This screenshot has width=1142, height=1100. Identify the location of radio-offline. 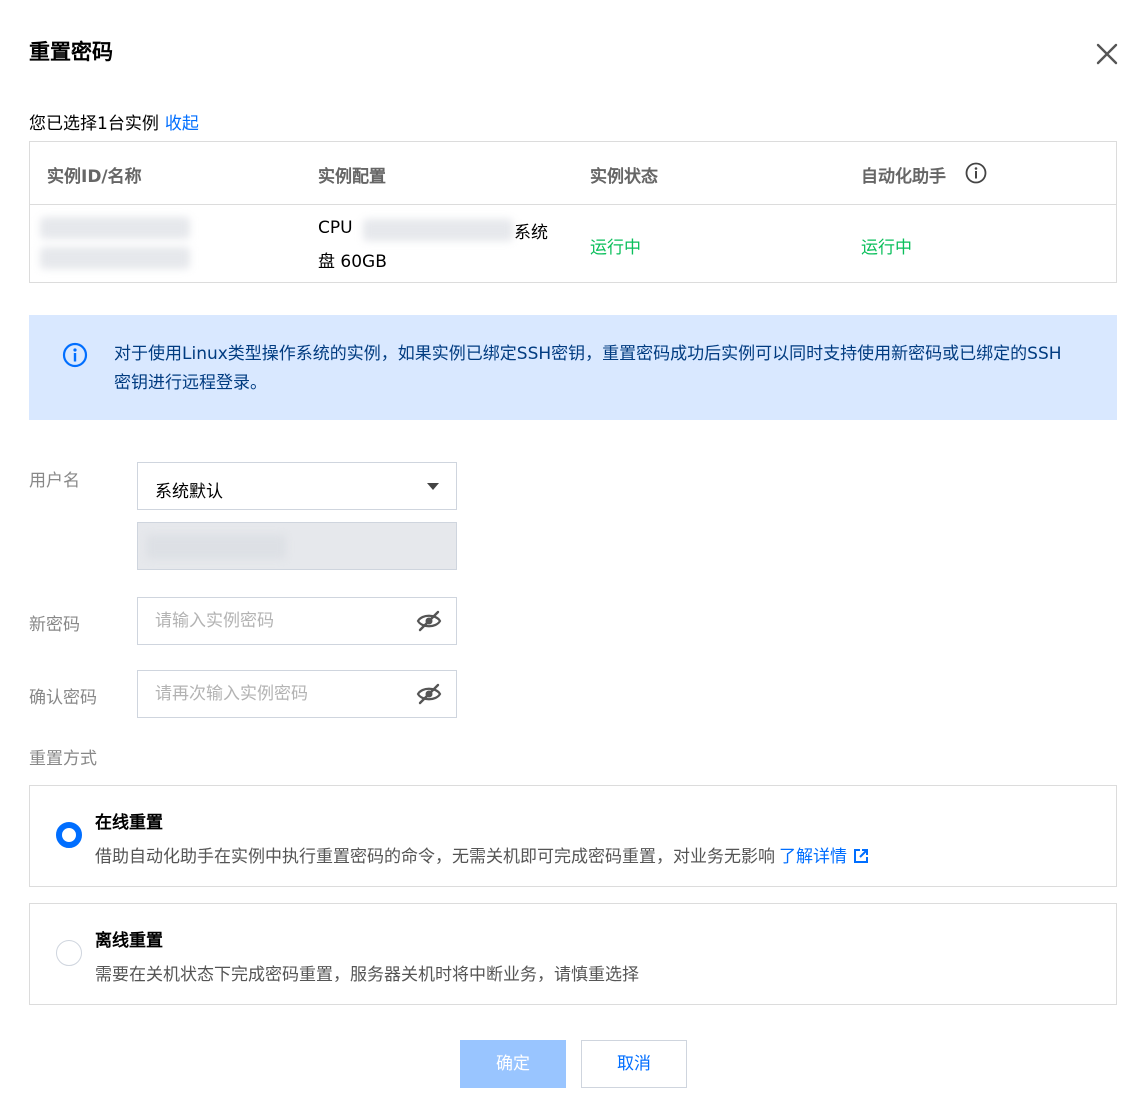
(69, 953).